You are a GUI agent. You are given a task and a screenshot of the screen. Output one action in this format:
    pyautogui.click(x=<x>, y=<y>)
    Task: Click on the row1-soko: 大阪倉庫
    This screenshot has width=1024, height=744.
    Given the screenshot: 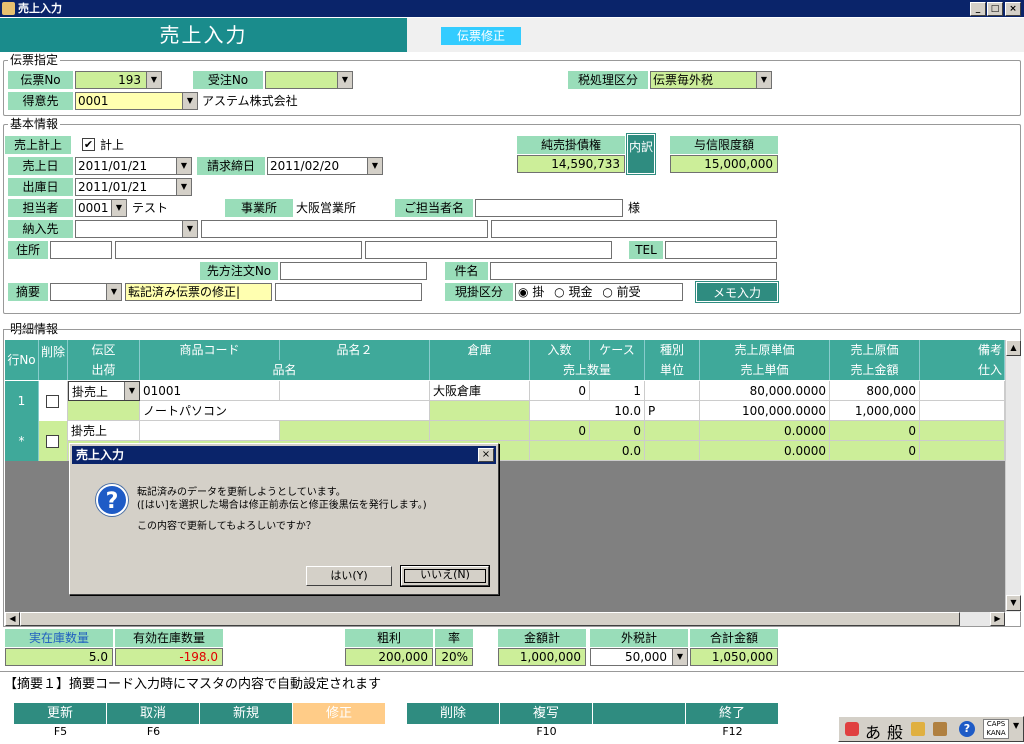 What is the action you would take?
    pyautogui.click(x=480, y=391)
    